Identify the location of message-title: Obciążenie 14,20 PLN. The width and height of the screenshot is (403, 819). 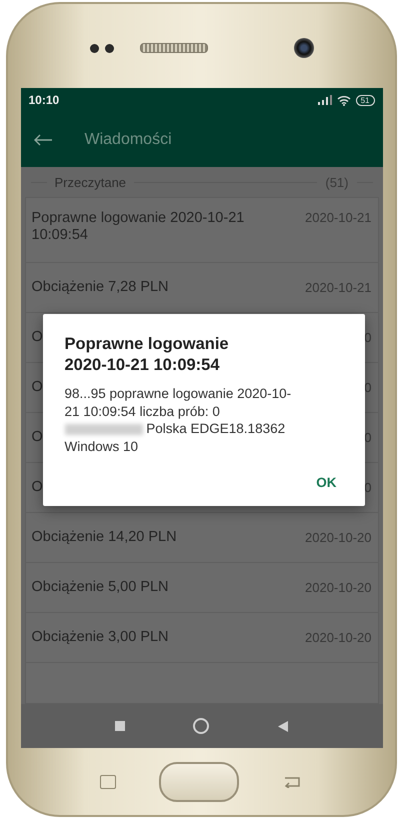
(104, 537).